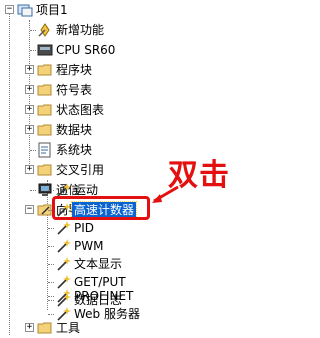  What do you see at coordinates (74, 70) in the screenshot?
I see `tree-item-label: 程序块` at bounding box center [74, 70].